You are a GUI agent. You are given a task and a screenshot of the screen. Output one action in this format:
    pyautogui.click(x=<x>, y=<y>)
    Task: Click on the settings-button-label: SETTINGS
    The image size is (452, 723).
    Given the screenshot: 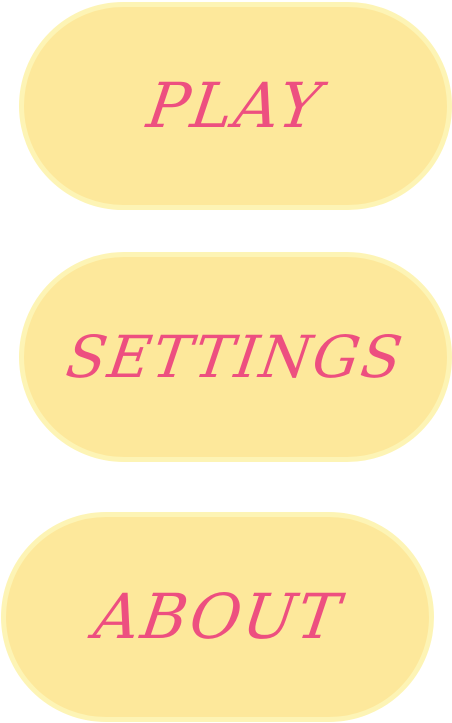 What is the action you would take?
    pyautogui.click(x=235, y=357)
    